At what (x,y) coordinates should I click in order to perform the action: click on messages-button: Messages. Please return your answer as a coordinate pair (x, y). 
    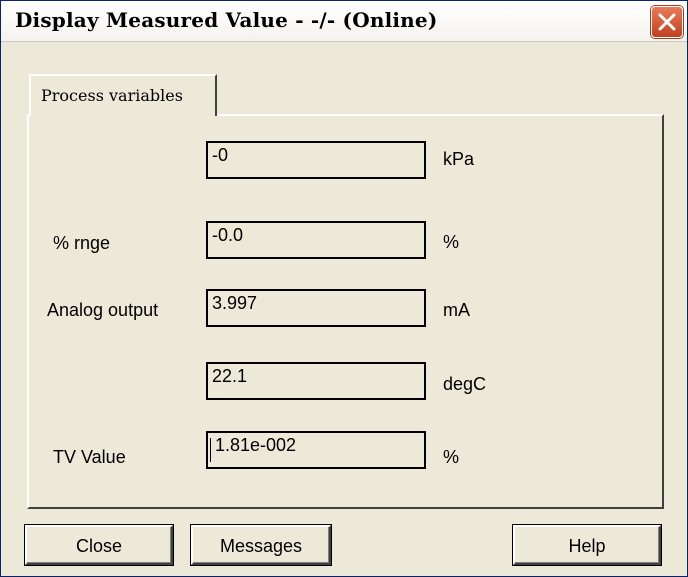
    Looking at the image, I should click on (261, 545).